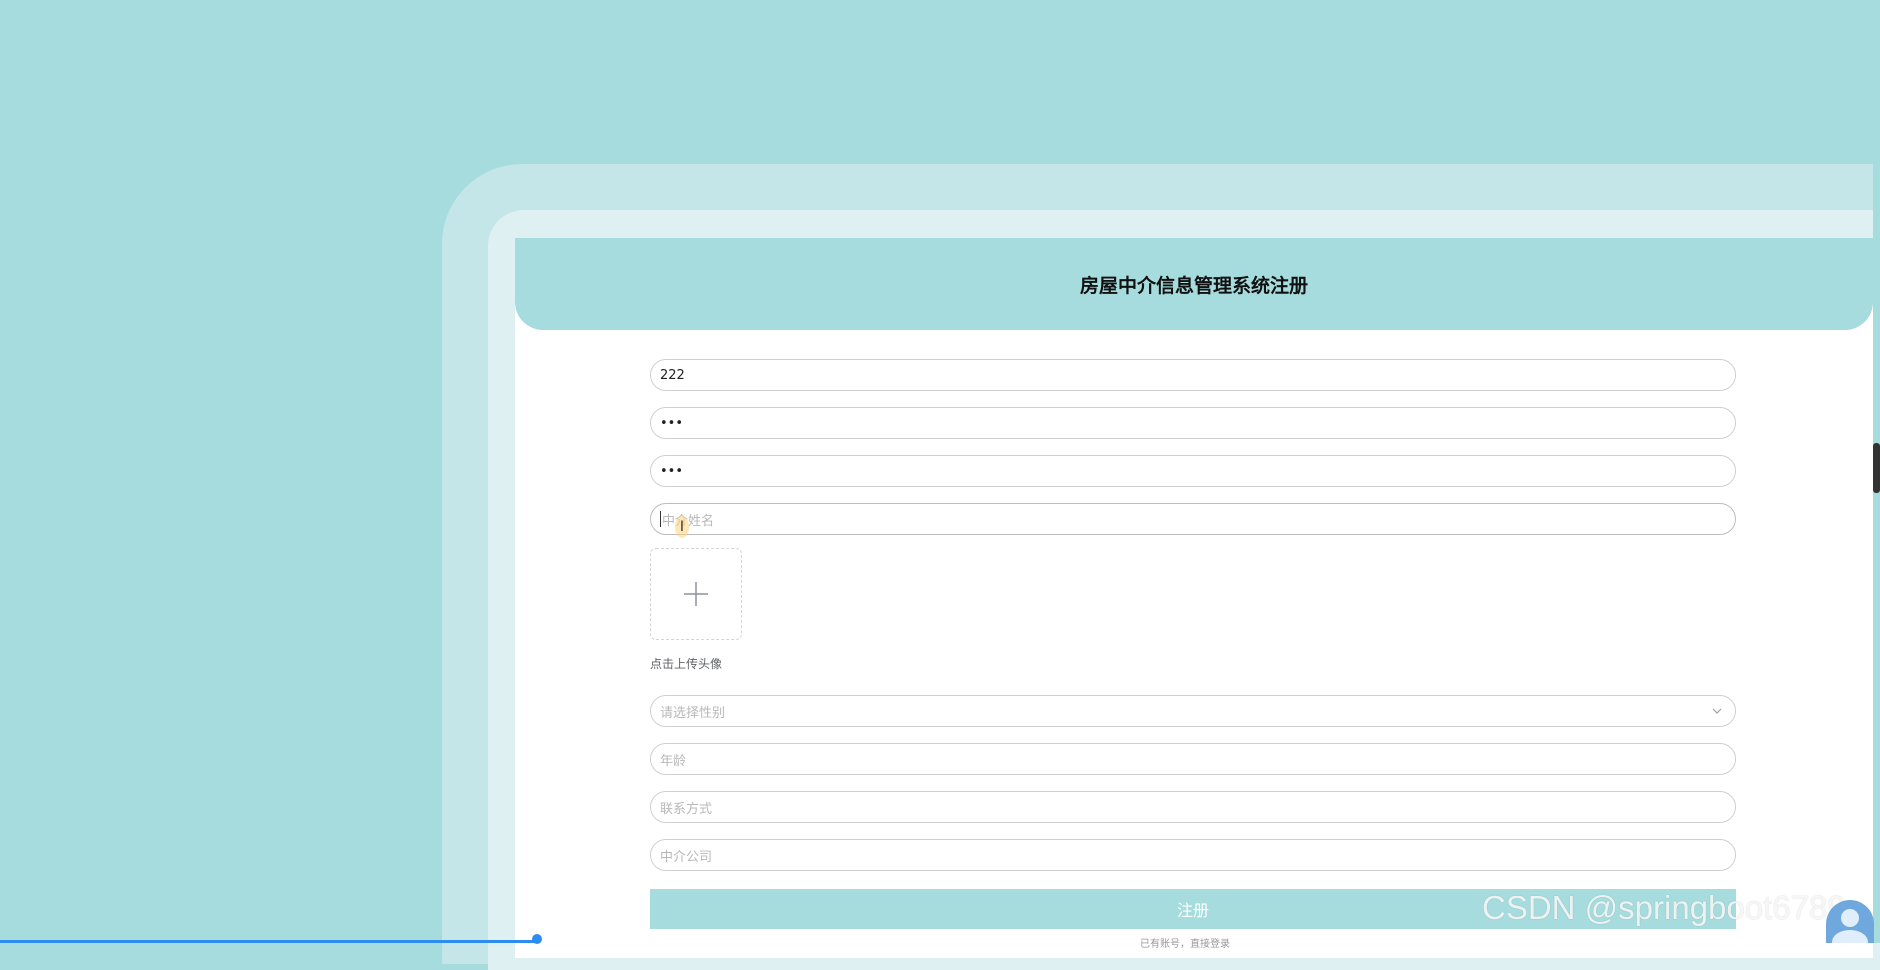  Describe the element at coordinates (673, 761) in the screenshot. I see `age-placeholder: 年龄` at that location.